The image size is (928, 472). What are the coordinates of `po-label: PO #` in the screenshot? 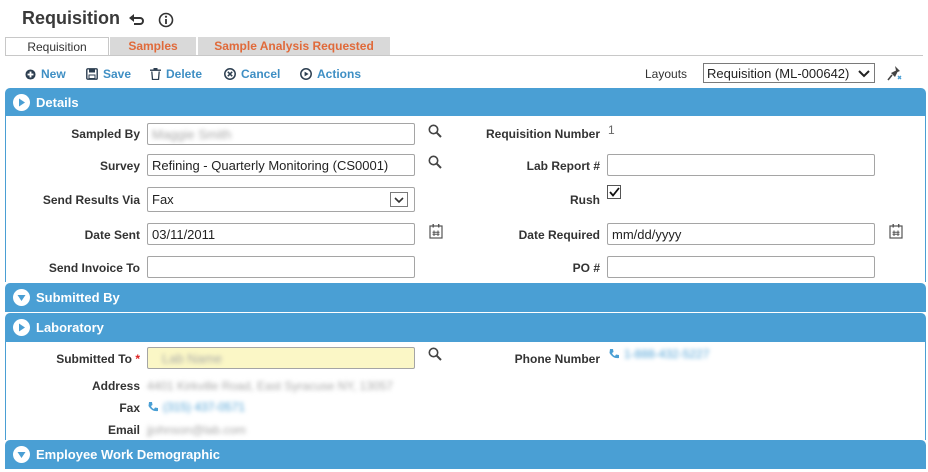 It's located at (586, 268).